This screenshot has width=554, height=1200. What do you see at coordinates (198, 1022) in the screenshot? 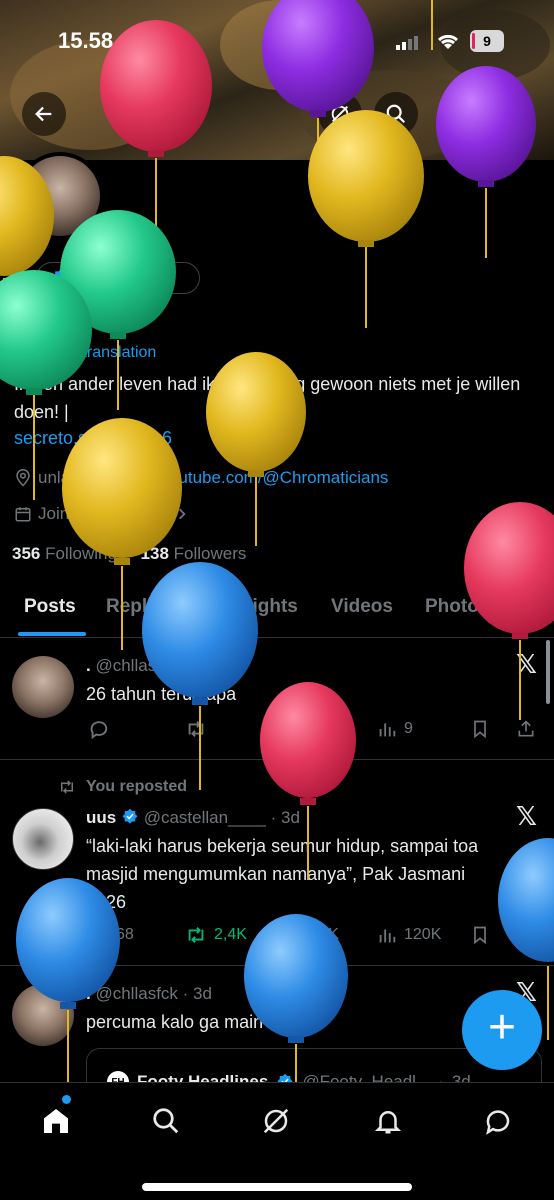
I see `post-text: percuma kalo ga main di ucl` at bounding box center [198, 1022].